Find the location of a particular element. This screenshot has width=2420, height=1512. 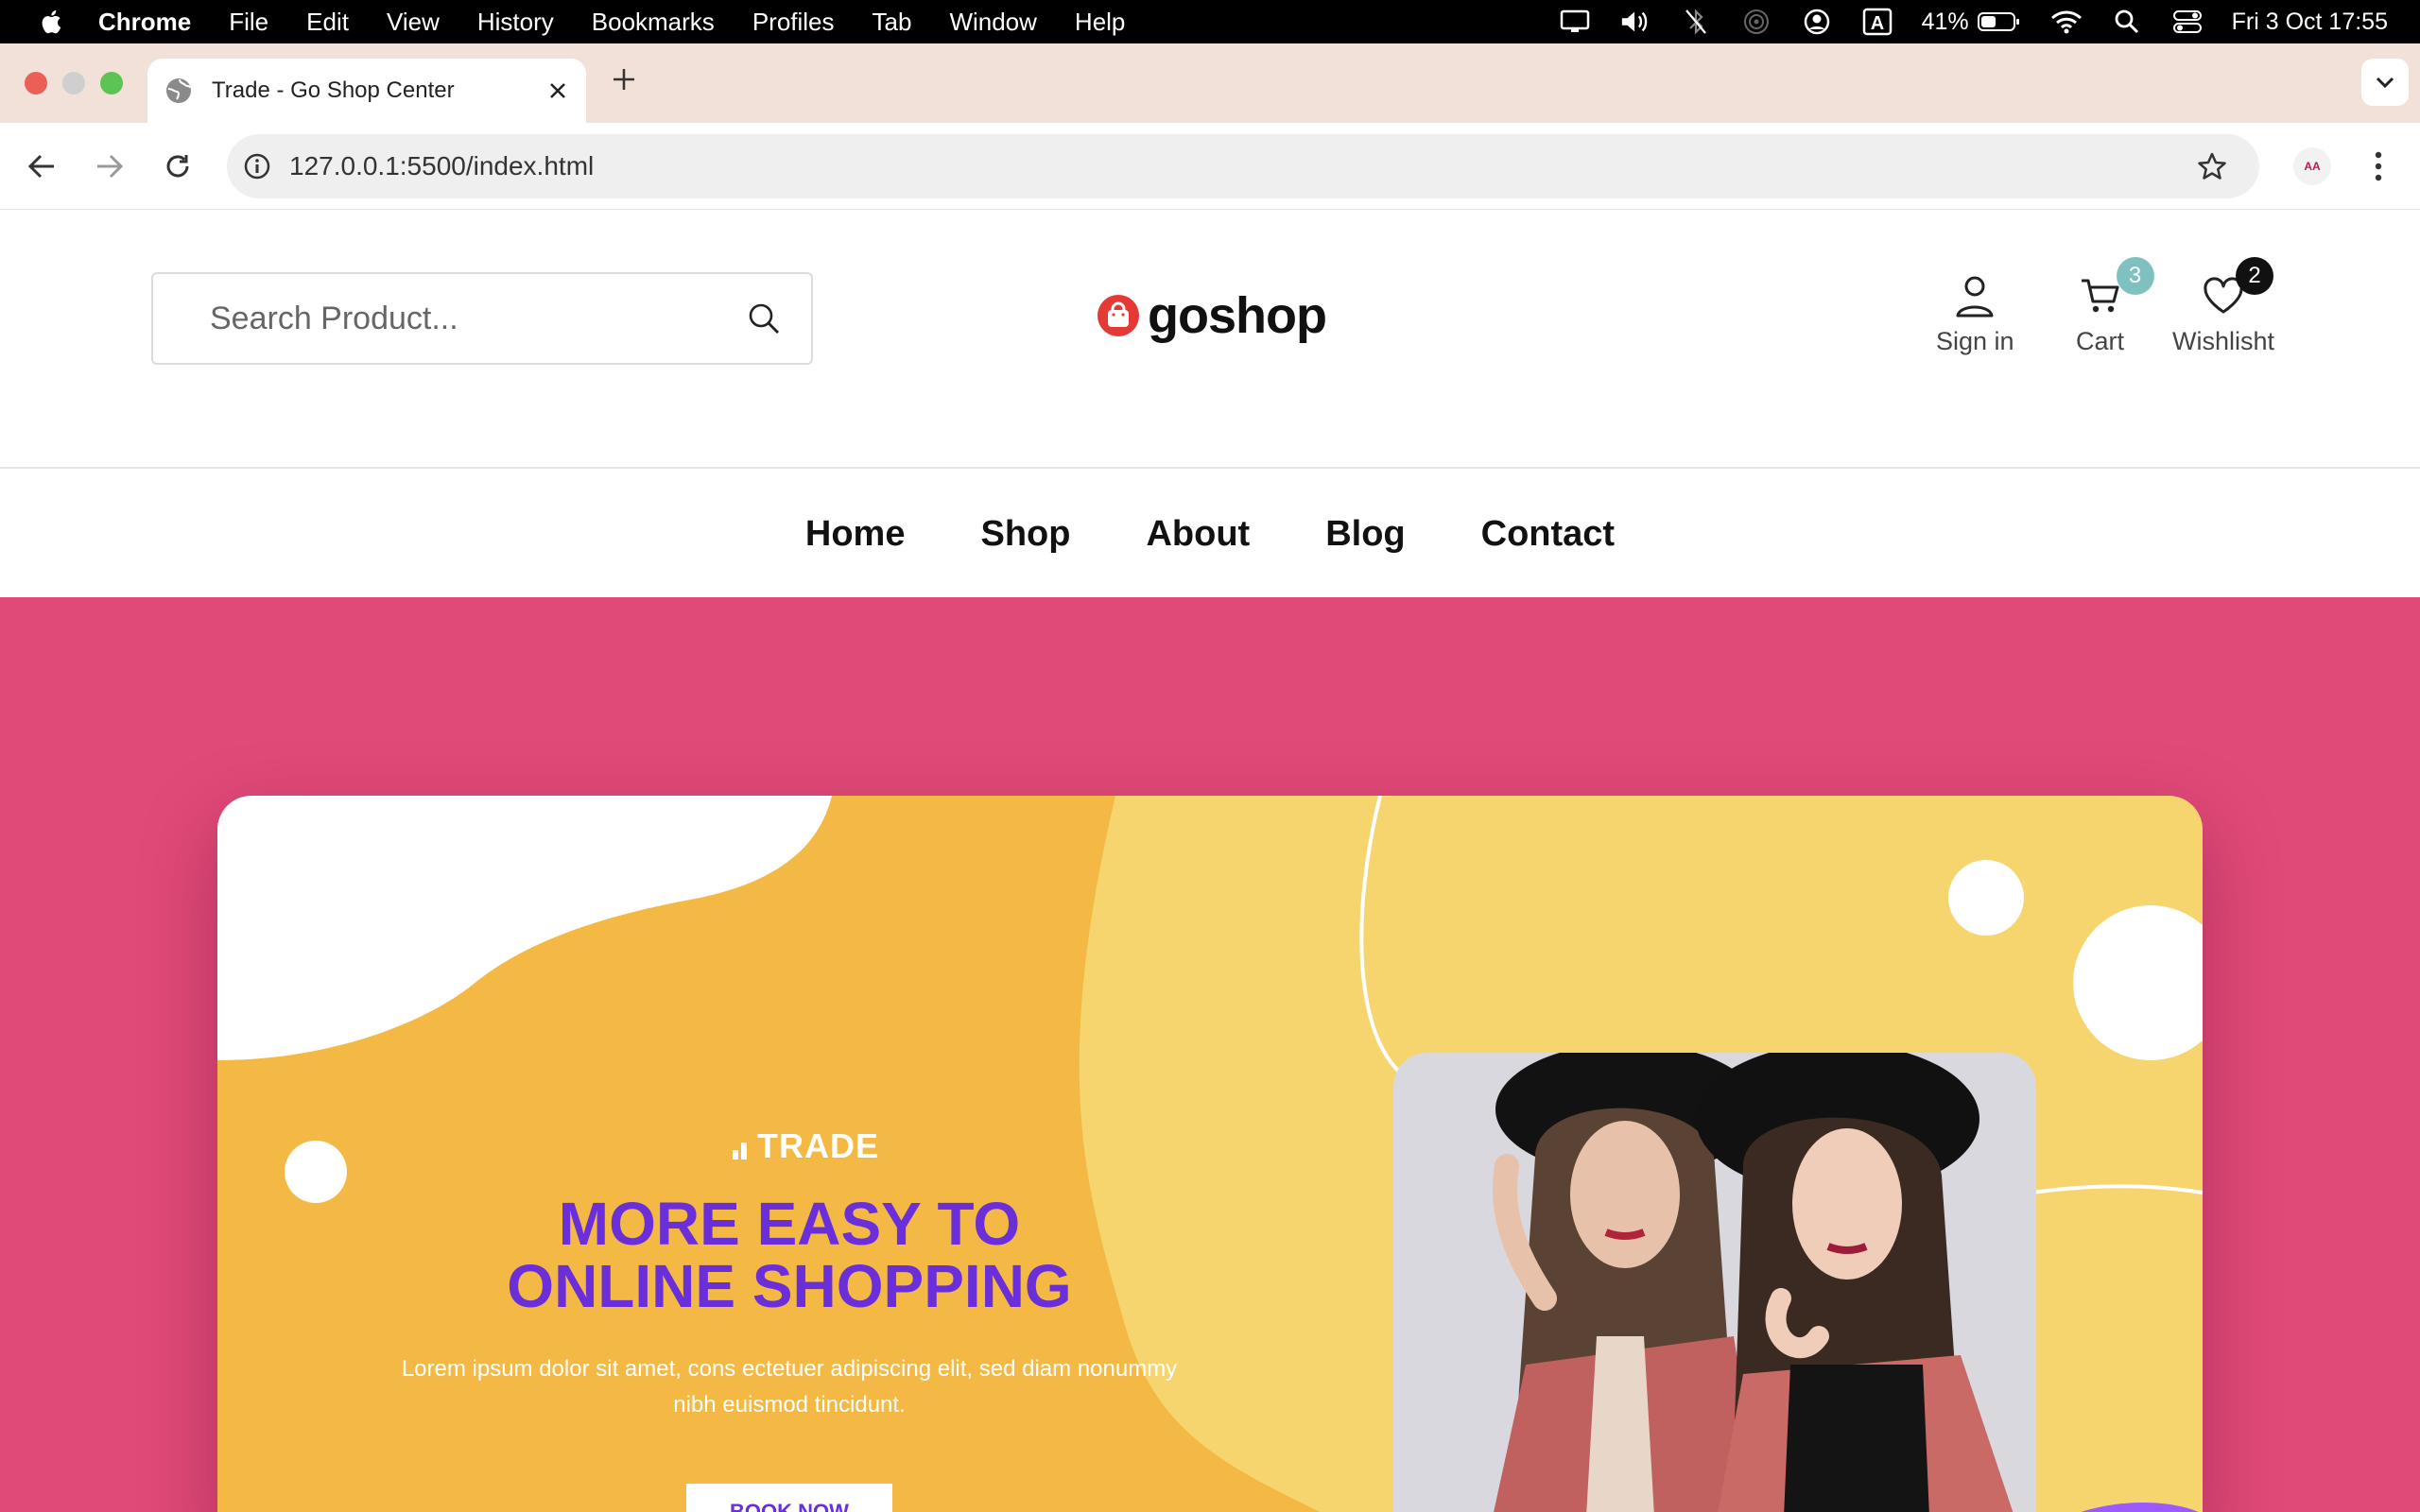

browser-tab-strip: Trade - Go Shop Center is located at coordinates (1210, 83).